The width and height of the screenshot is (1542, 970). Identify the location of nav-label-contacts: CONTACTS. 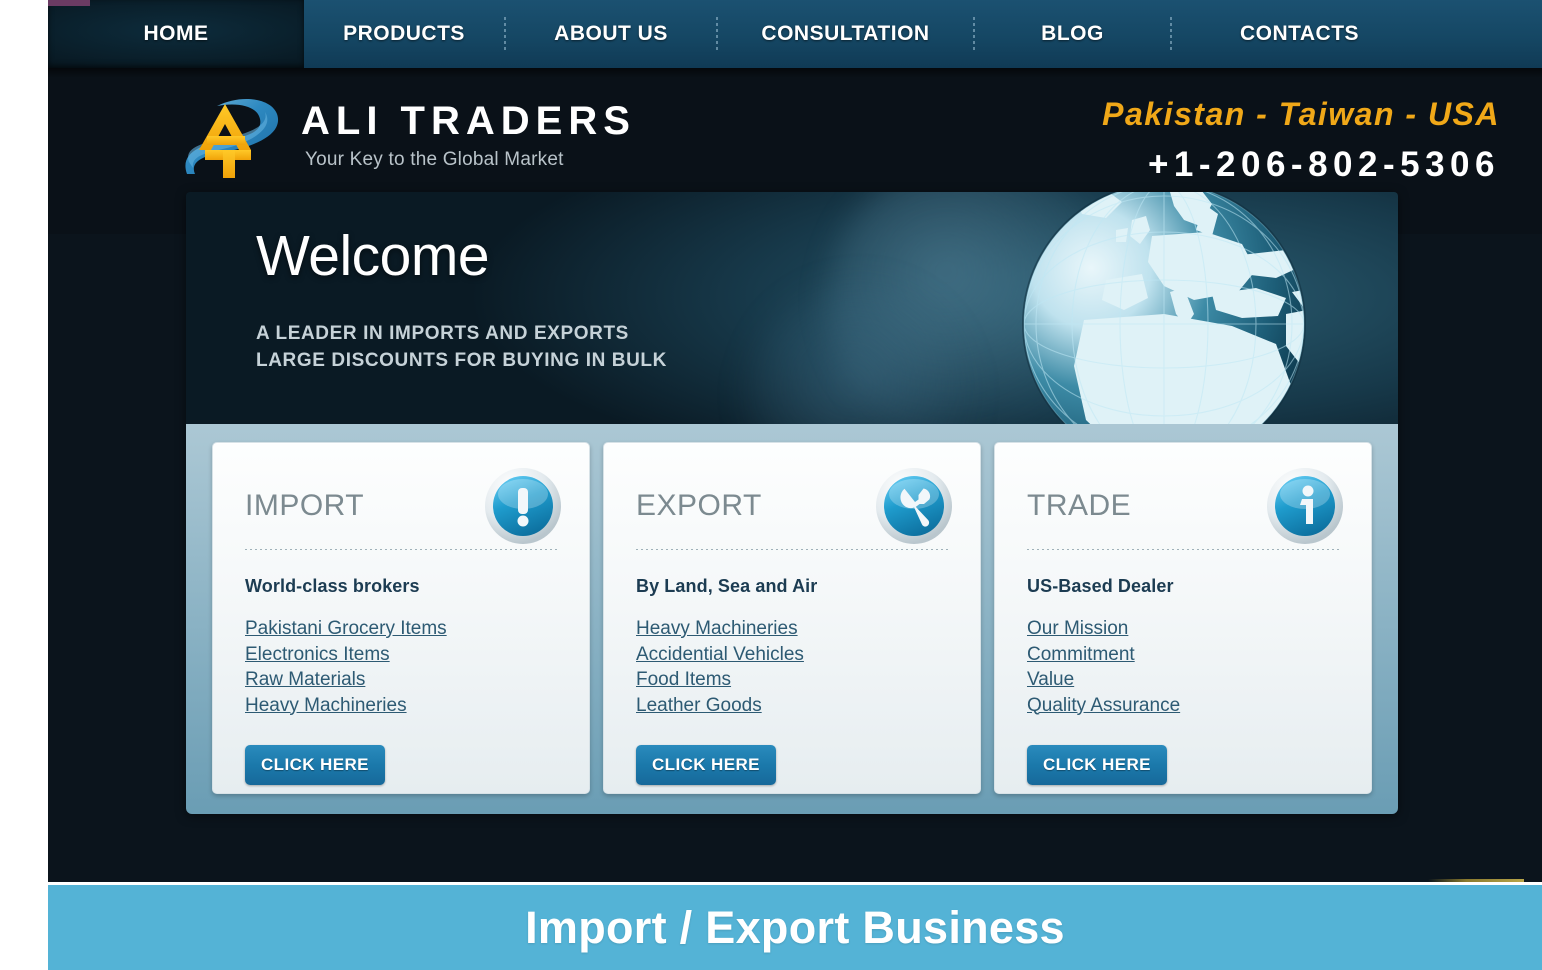
(1299, 33).